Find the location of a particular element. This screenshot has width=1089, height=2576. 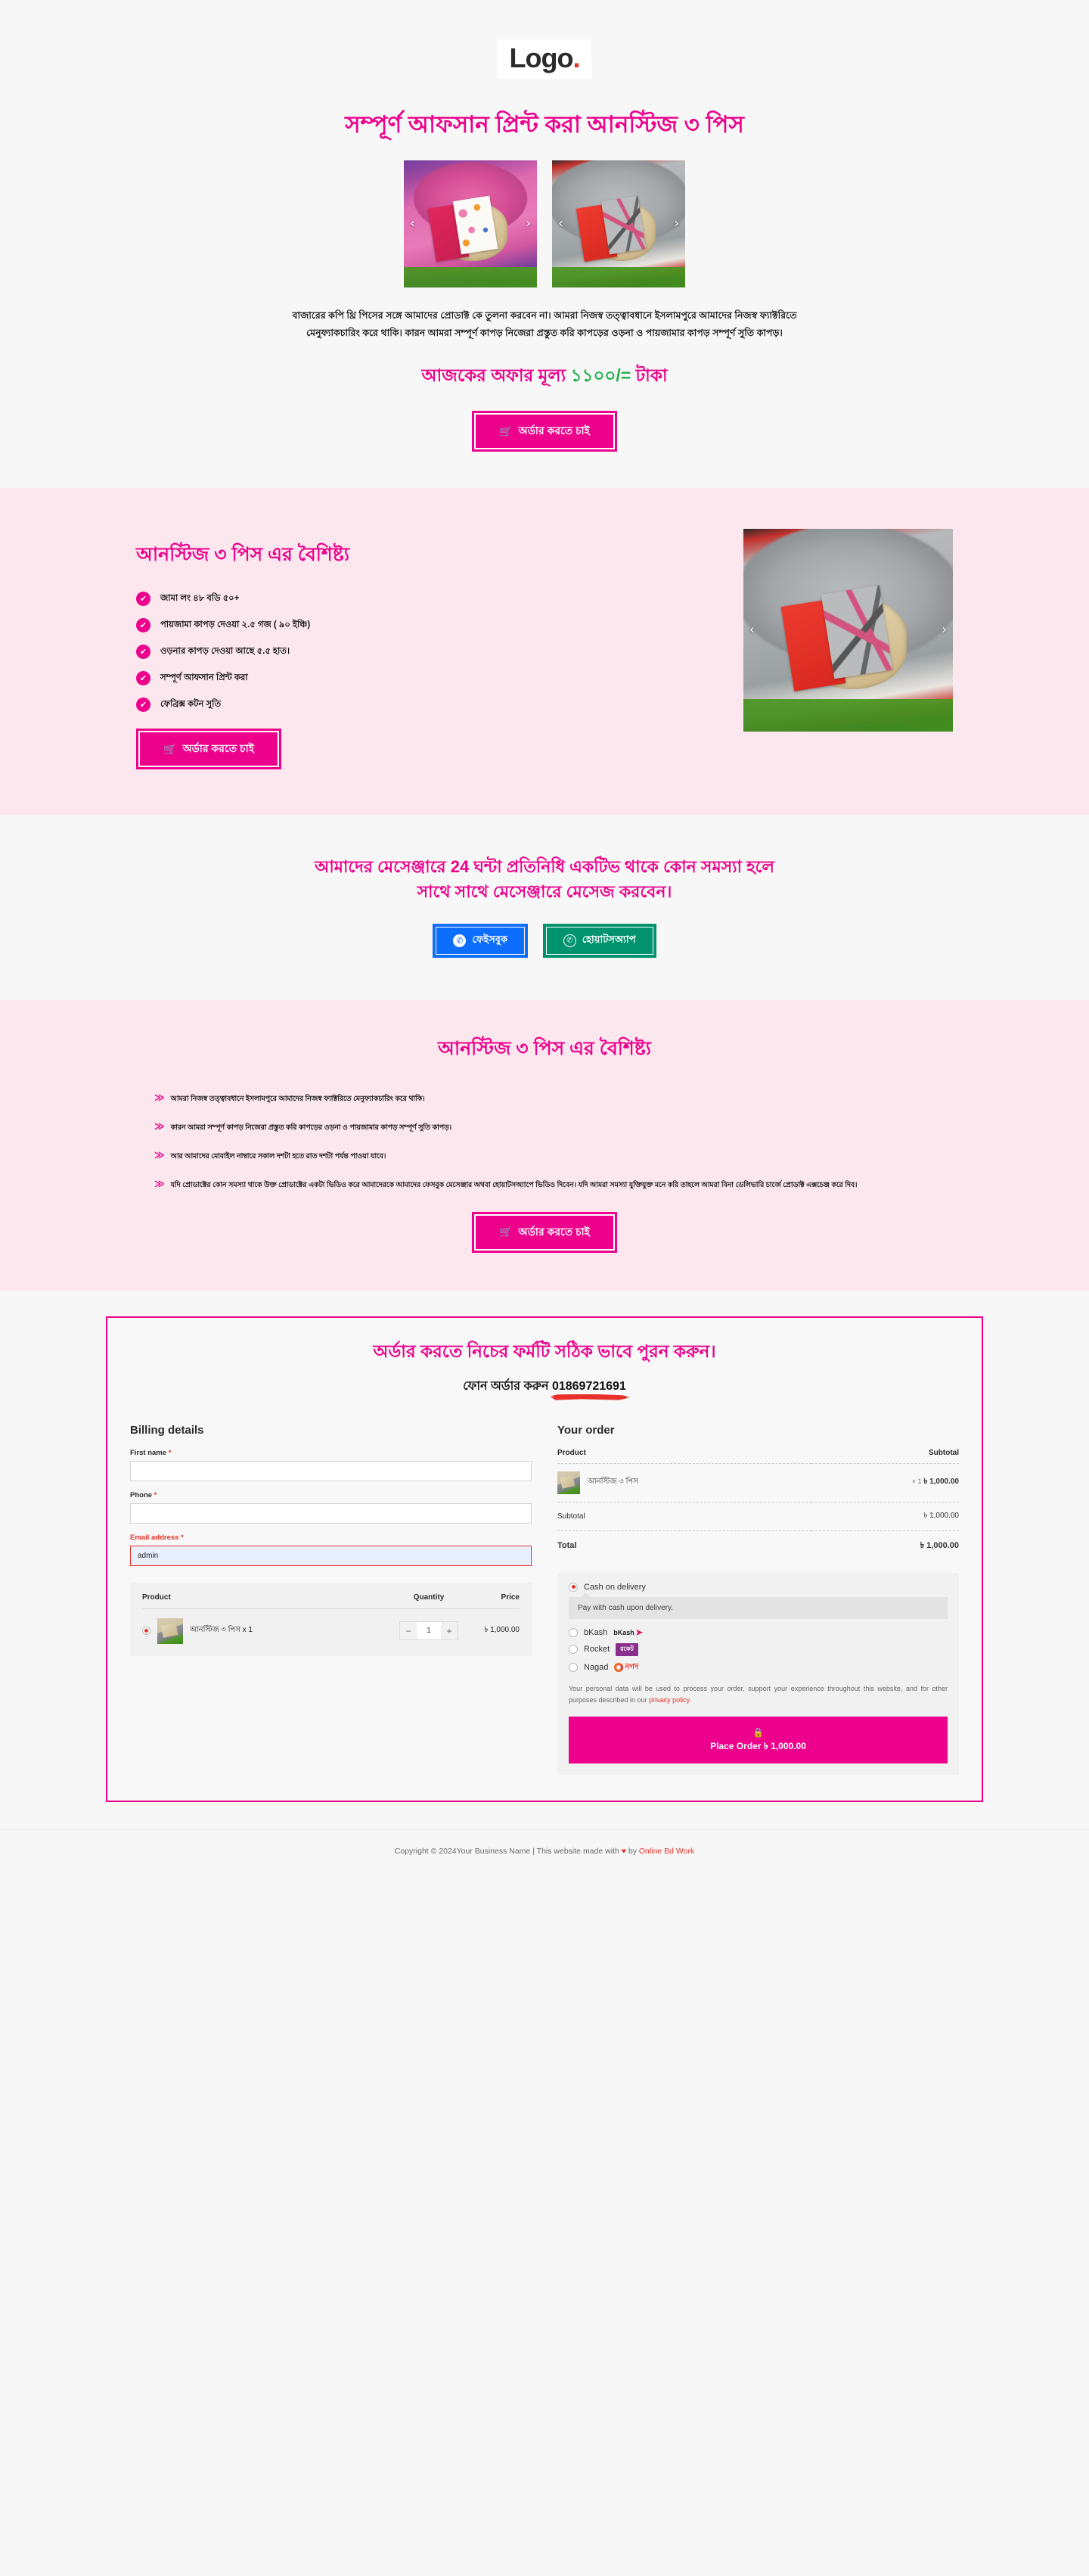

place-order-button: 🔒 Place Order ৳ 1,000.00 is located at coordinates (758, 1741).